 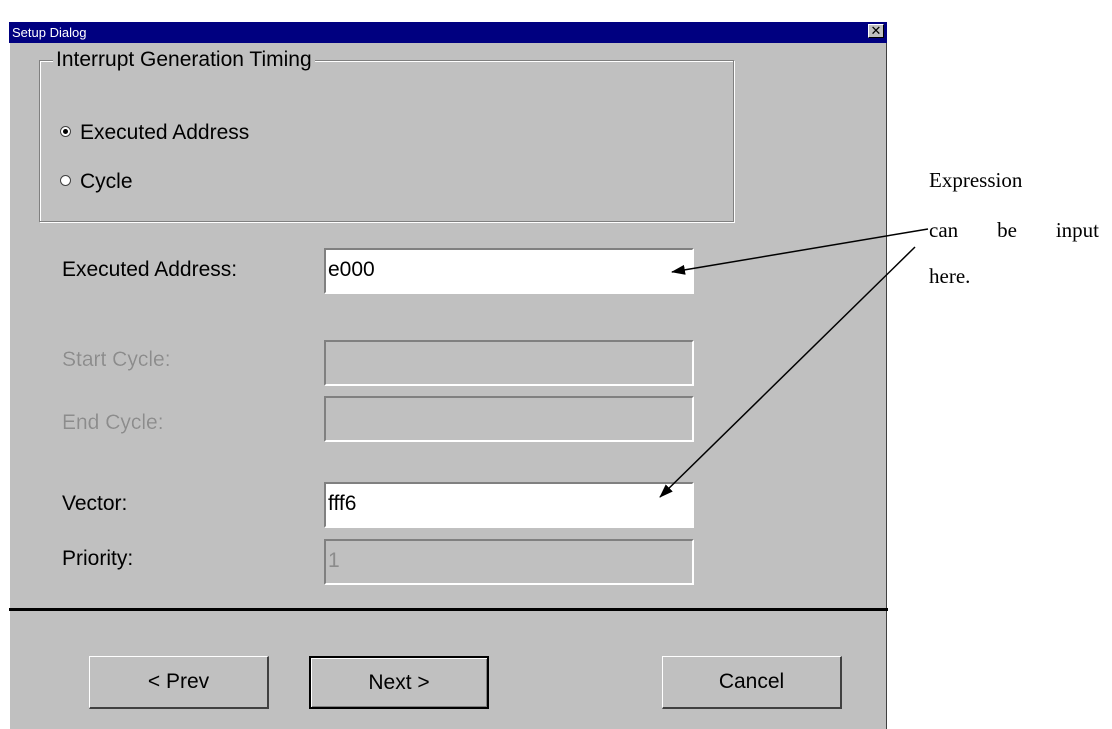 I want to click on arrow-to-address, so click(x=800, y=251).